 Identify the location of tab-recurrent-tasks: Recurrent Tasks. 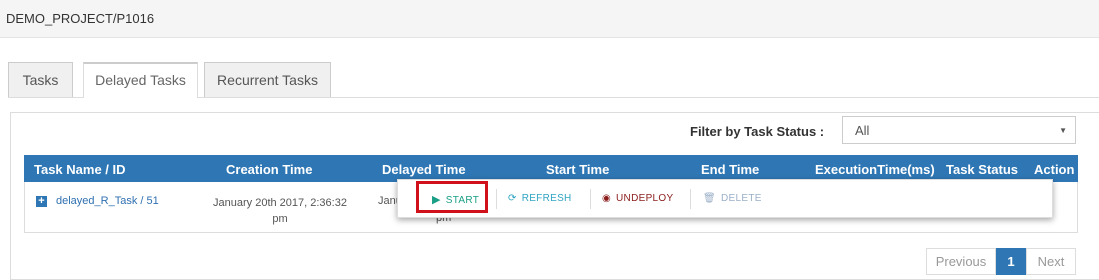
(267, 79).